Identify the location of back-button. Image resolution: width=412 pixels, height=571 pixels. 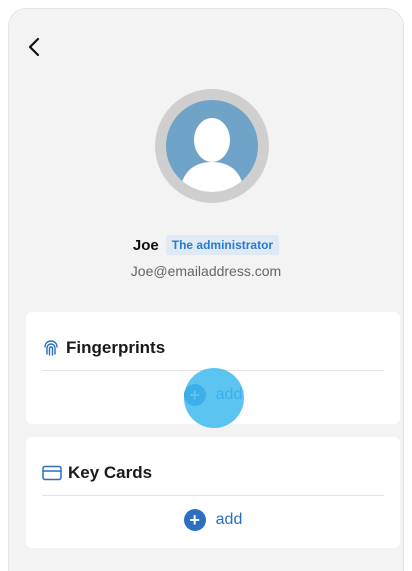
(35, 47).